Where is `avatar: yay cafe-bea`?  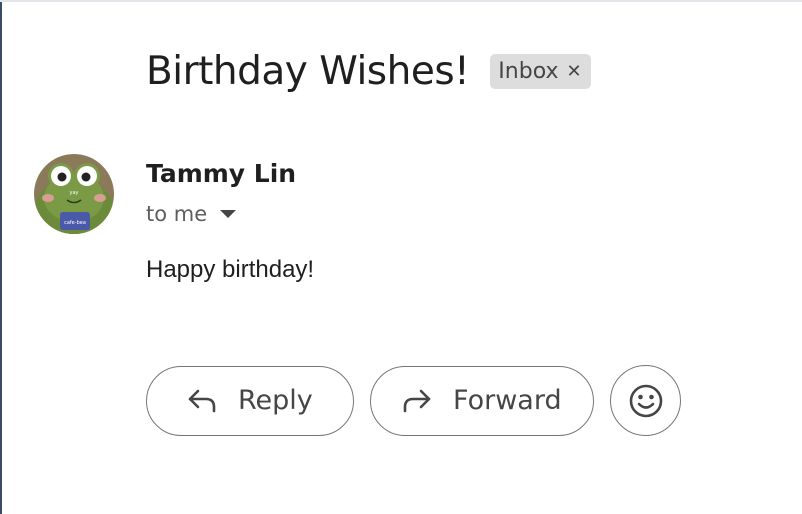 avatar: yay cafe-bea is located at coordinates (74, 194).